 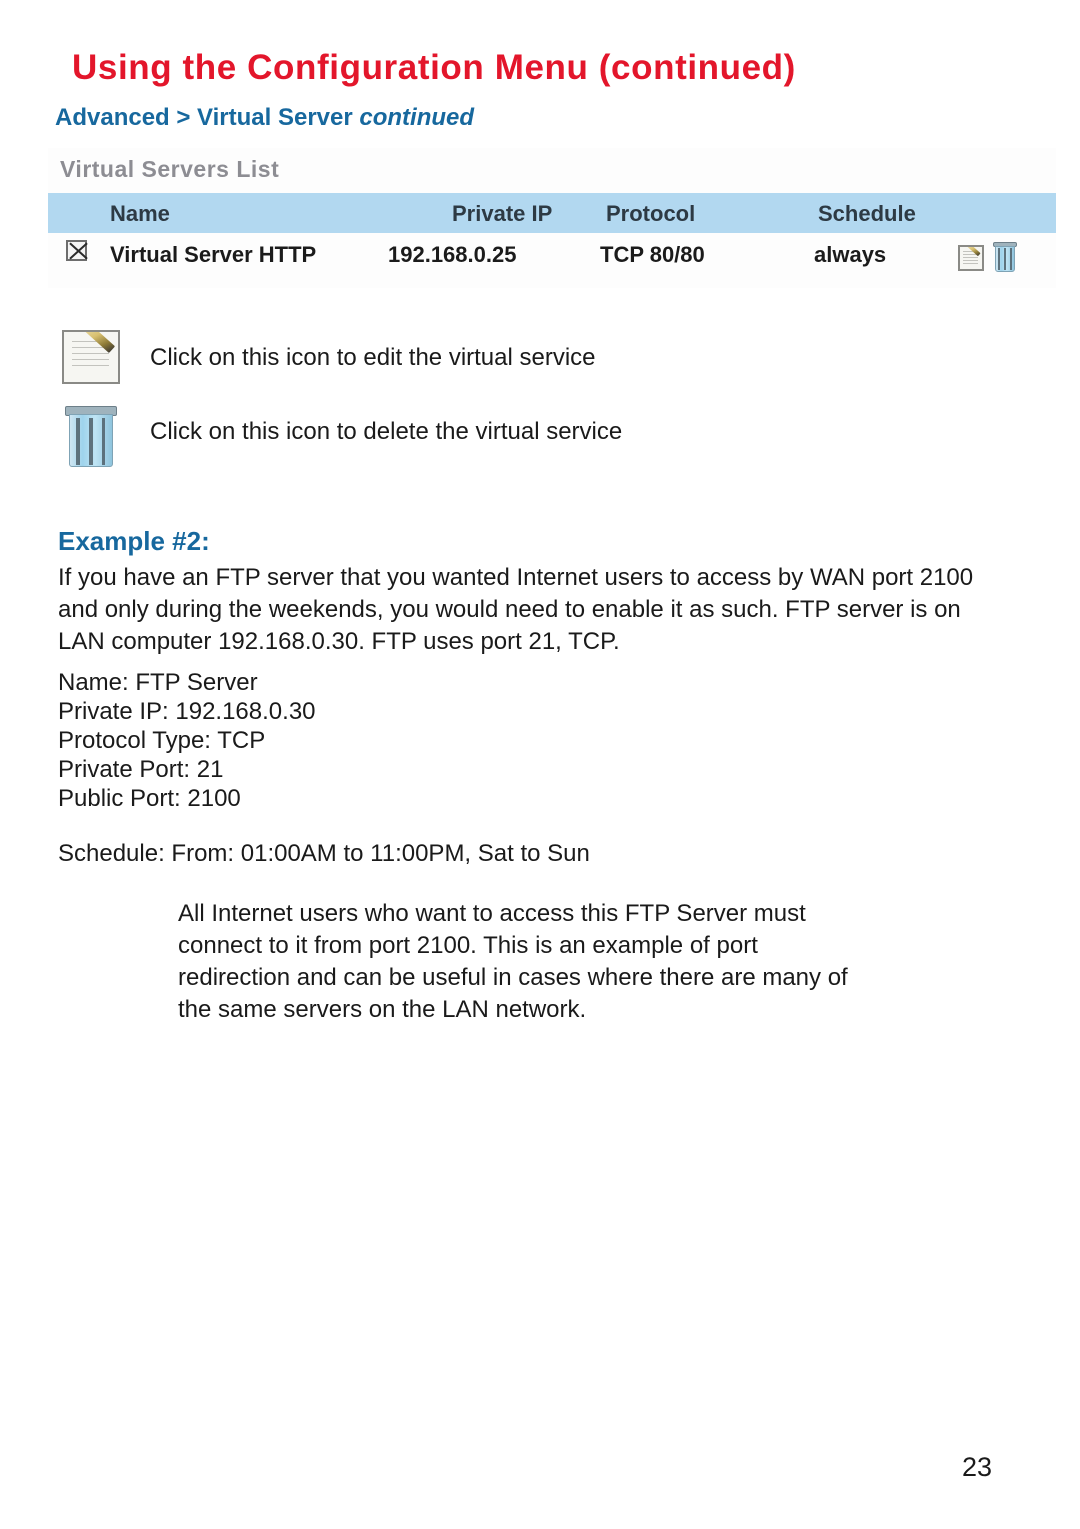 I want to click on breadcrumb: Advanced > Virtual Server continued, so click(x=264, y=118).